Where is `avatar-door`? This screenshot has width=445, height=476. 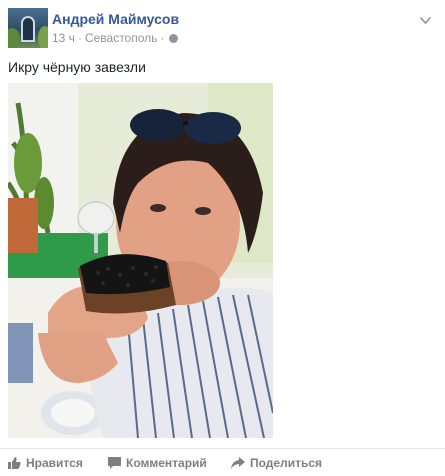 avatar-door is located at coordinates (28, 29).